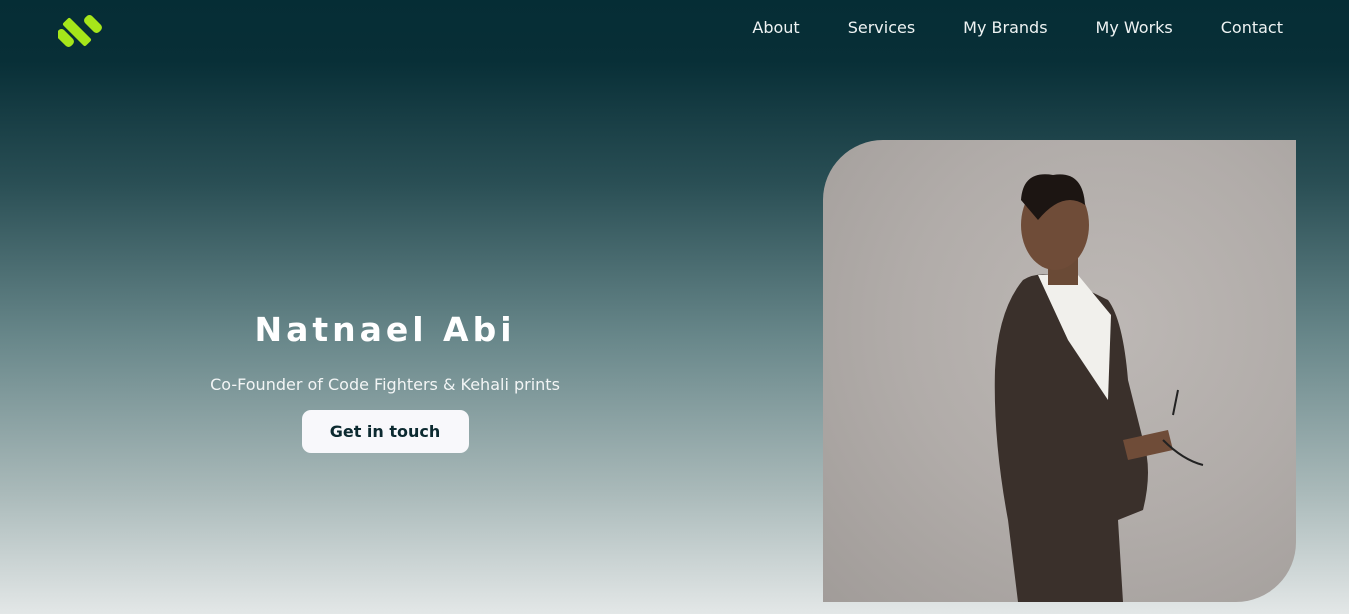 Image resolution: width=1349 pixels, height=614 pixels. What do you see at coordinates (1005, 27) in the screenshot?
I see `nav-my-brands: My Brands` at bounding box center [1005, 27].